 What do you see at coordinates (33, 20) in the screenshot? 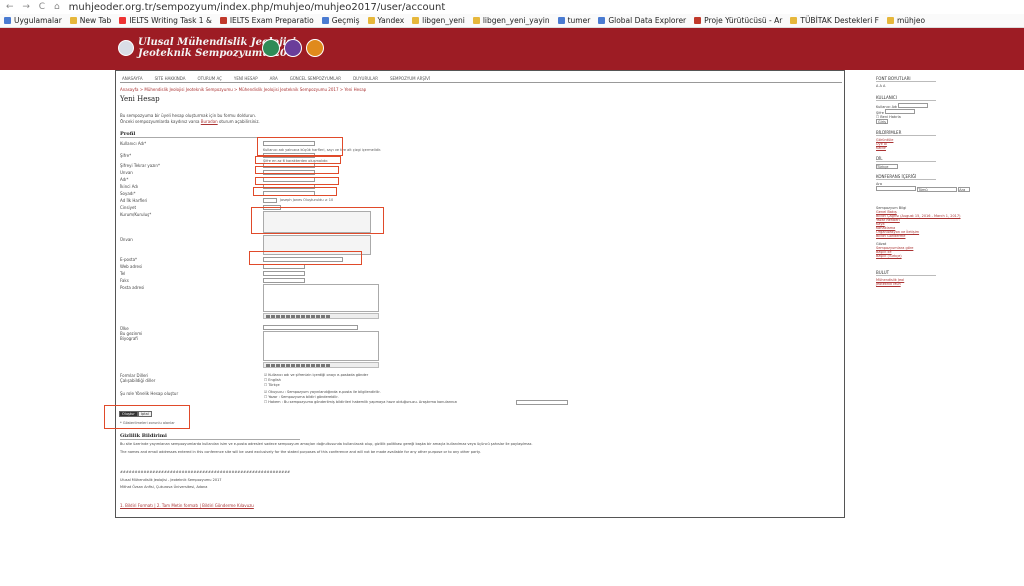
I see `bookmark-apps: Uygulamalar` at bounding box center [33, 20].